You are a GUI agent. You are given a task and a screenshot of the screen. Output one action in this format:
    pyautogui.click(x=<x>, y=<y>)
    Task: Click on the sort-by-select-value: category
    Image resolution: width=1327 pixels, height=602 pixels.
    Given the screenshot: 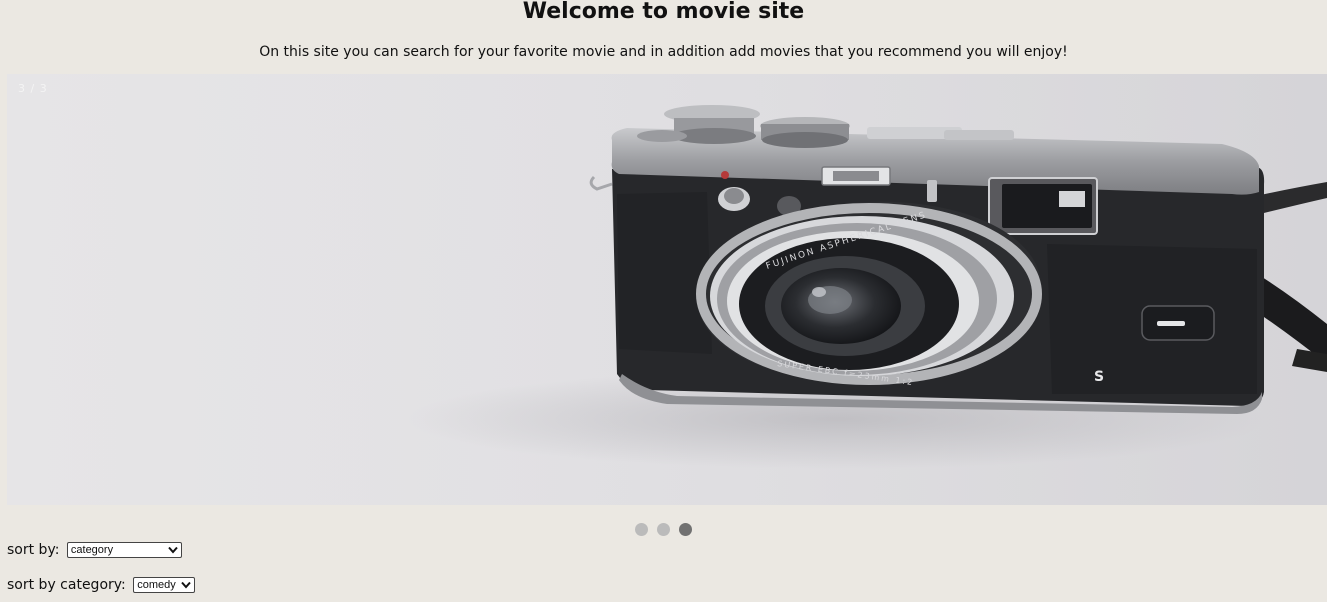 What is the action you would take?
    pyautogui.click(x=92, y=550)
    